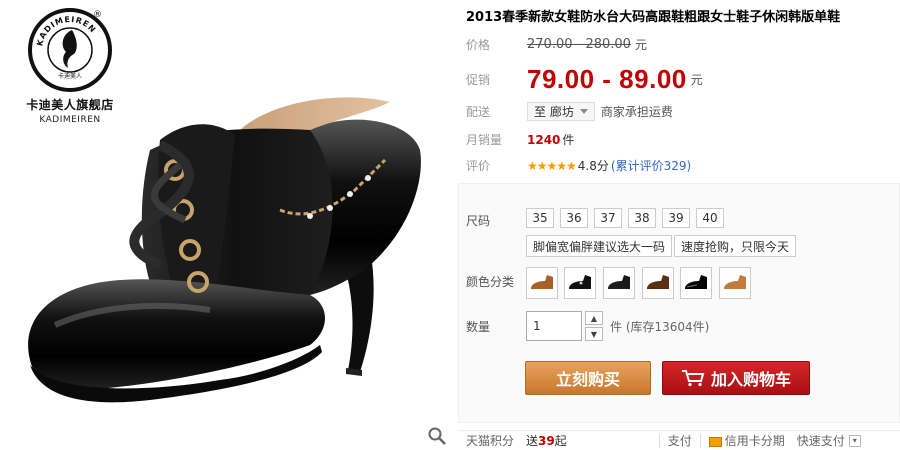  What do you see at coordinates (560, 441) in the screenshot?
I see `points-suffix: 起` at bounding box center [560, 441].